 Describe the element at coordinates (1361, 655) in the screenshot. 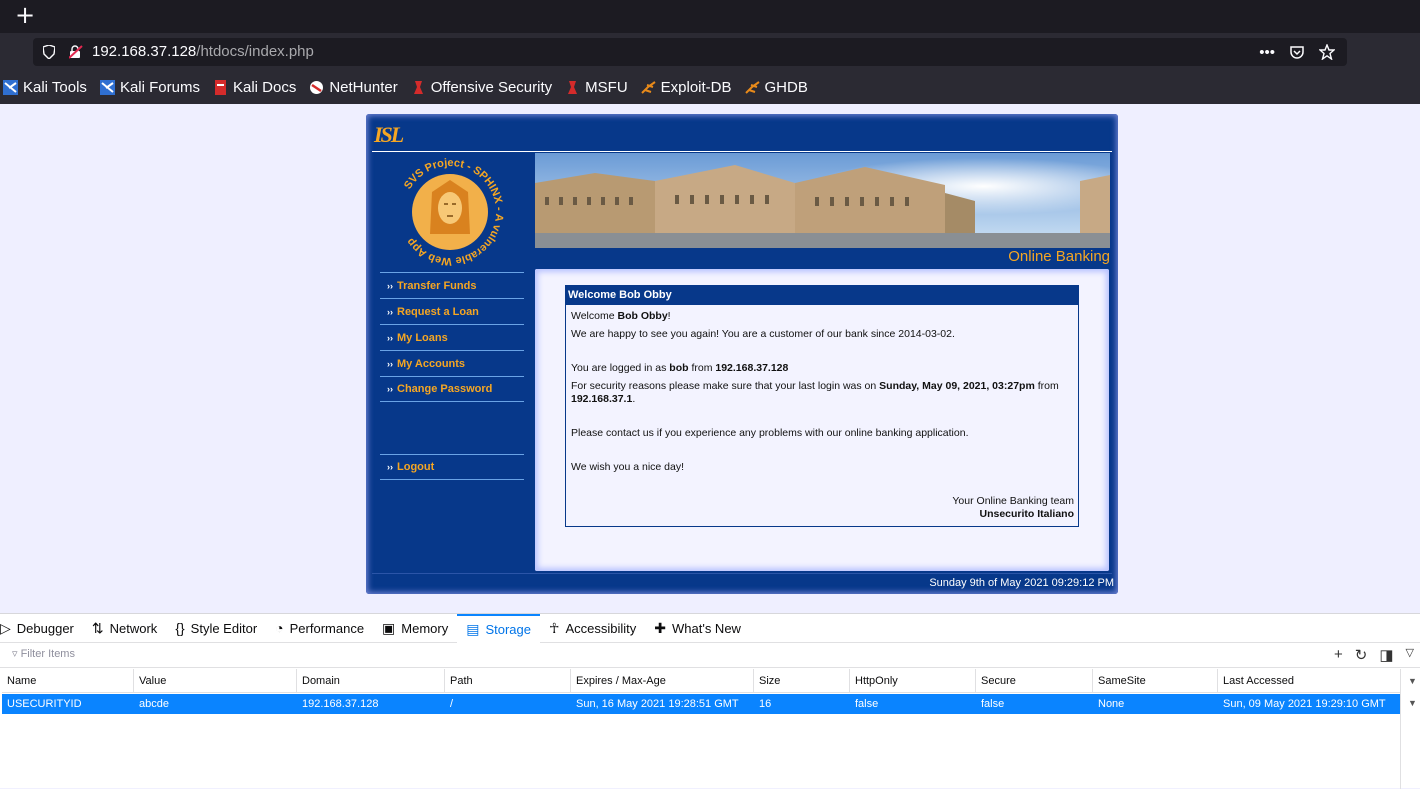

I see `refresh-icon: ↻` at that location.